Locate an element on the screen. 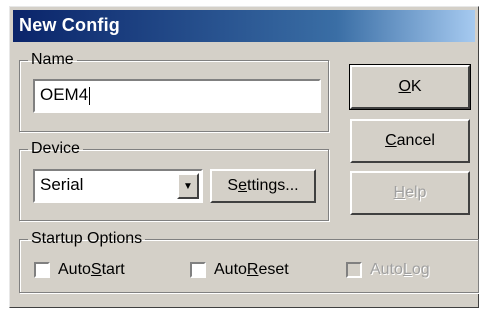 The height and width of the screenshot is (318, 487). help-button: Help is located at coordinates (410, 193).